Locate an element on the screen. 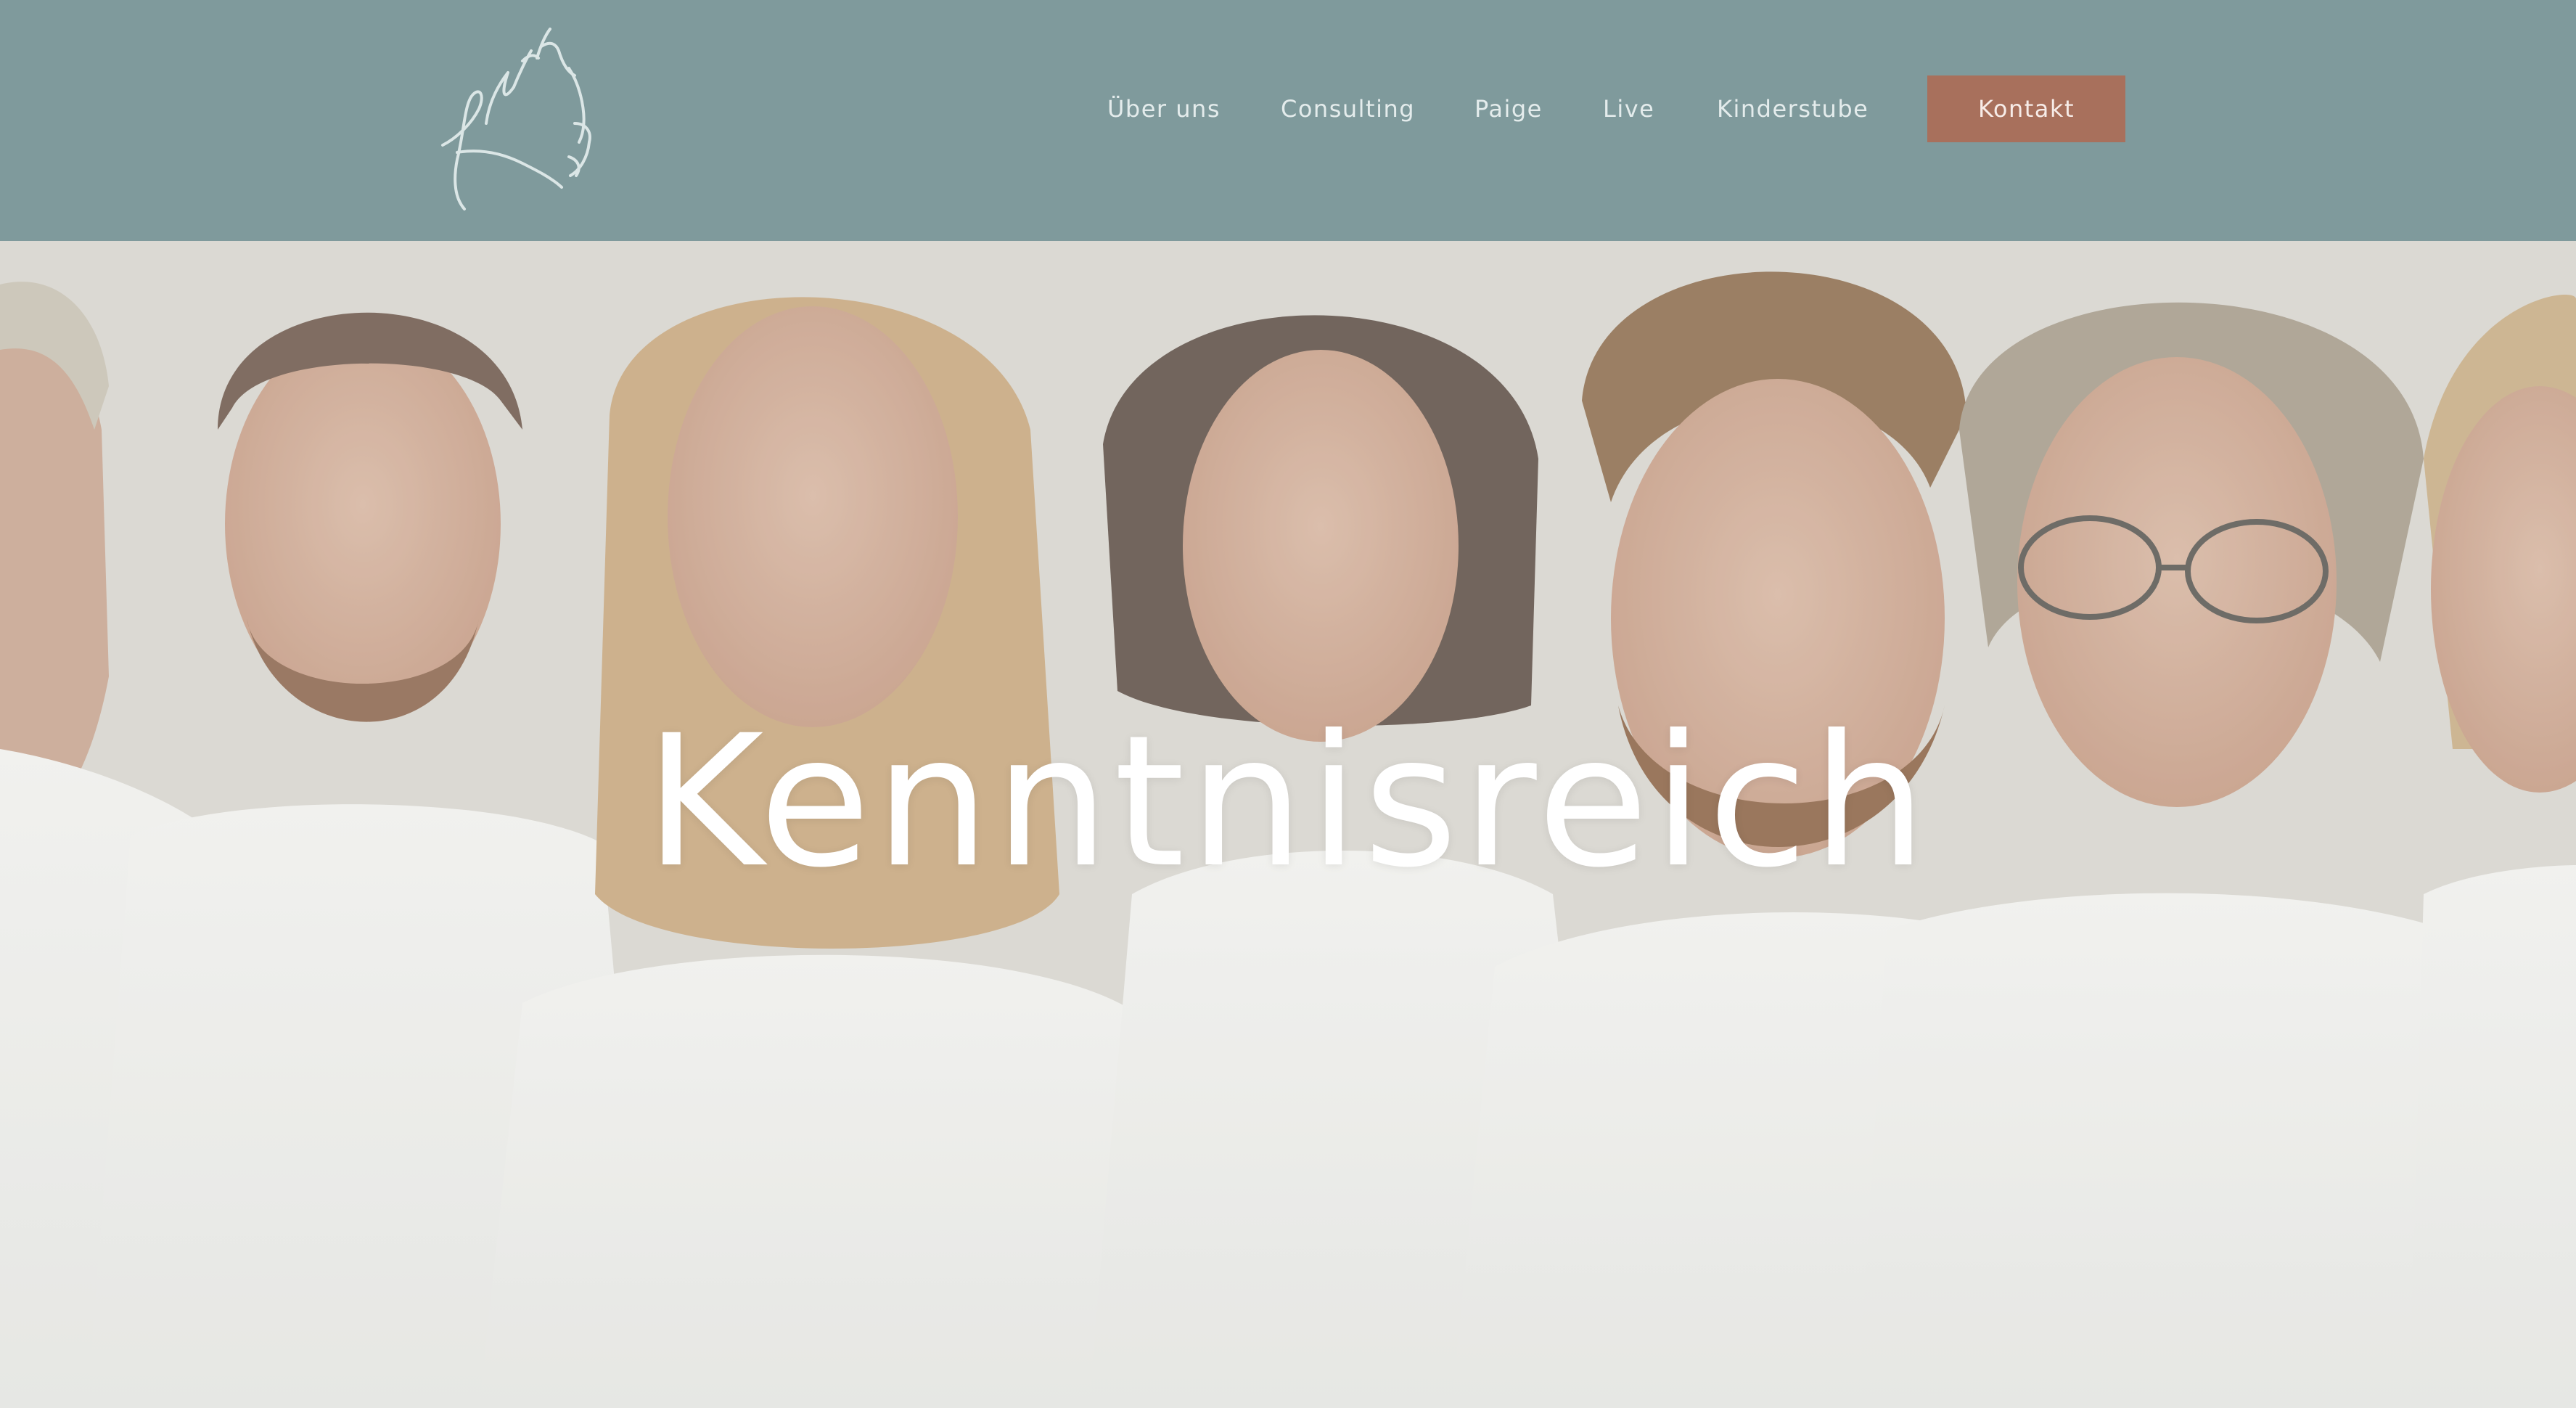  nav-item-kinderstube: Kinderstube is located at coordinates (1793, 109).